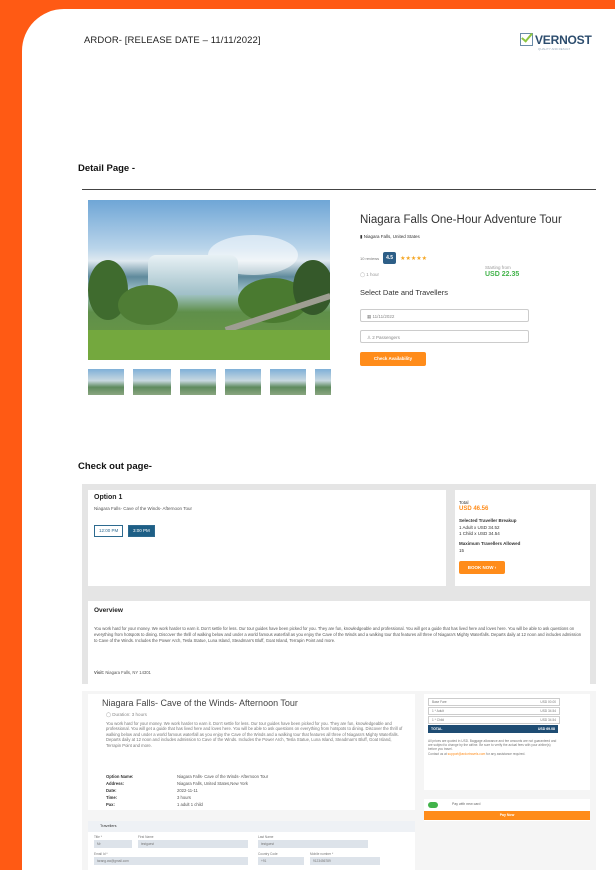 The height and width of the screenshot is (870, 615). What do you see at coordinates (404, 292) in the screenshot?
I see `select-date-heading: Select Date and Travellers` at bounding box center [404, 292].